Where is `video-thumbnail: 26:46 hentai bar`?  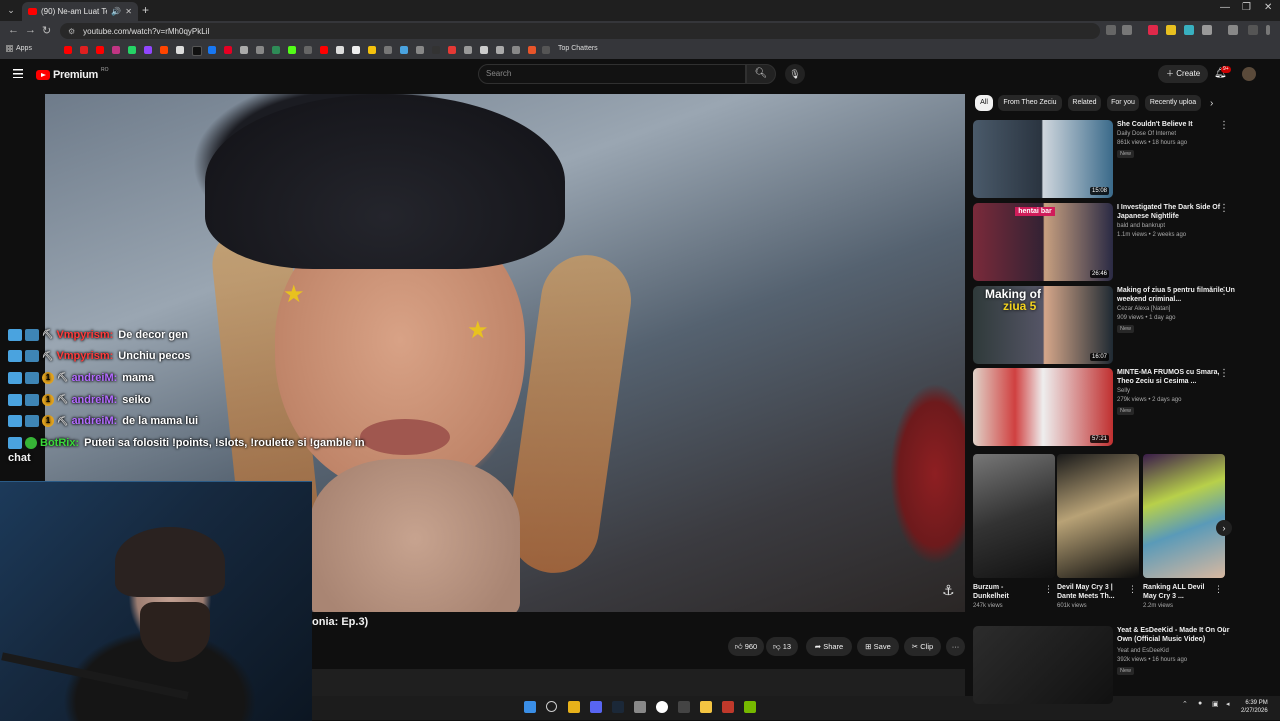 video-thumbnail: 26:46 hentai bar is located at coordinates (1043, 242).